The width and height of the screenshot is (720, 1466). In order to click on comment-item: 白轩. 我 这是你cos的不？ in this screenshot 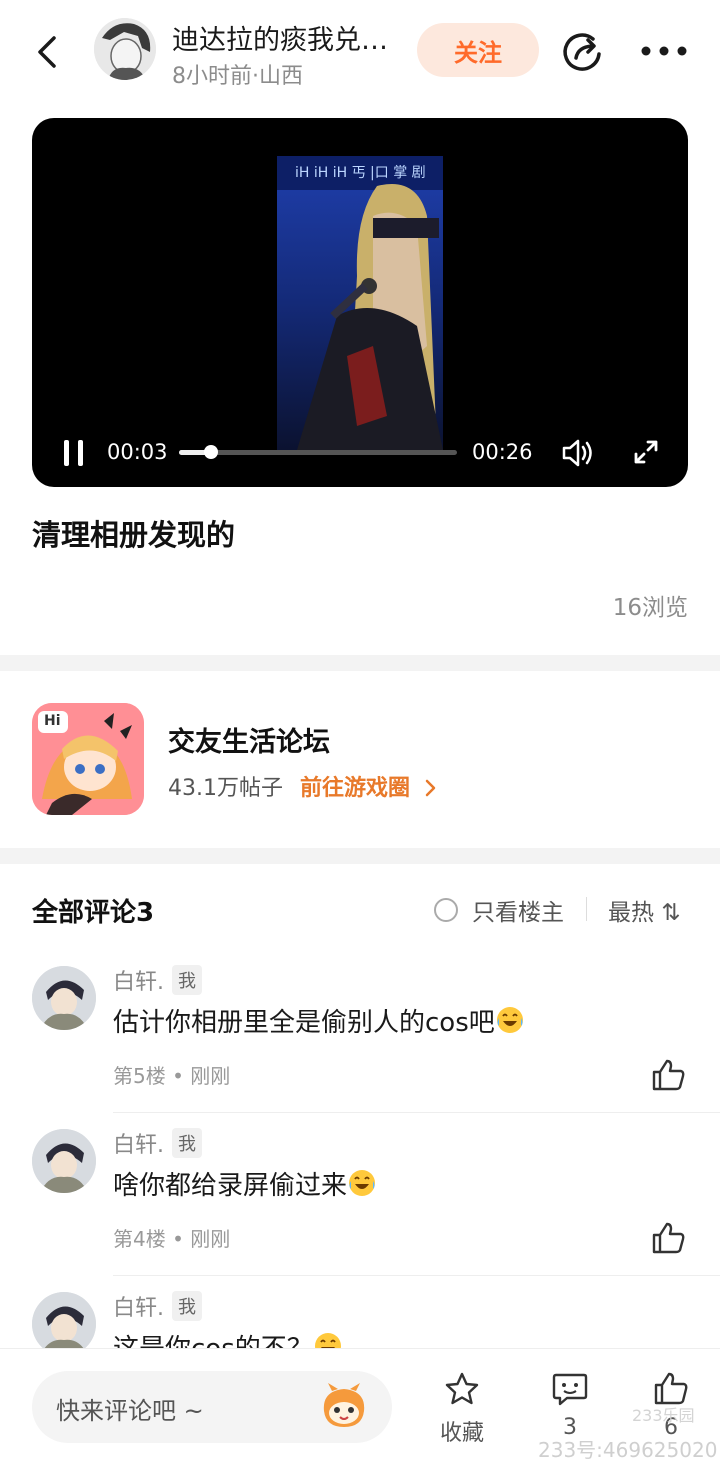, I will do `click(360, 1312)`.